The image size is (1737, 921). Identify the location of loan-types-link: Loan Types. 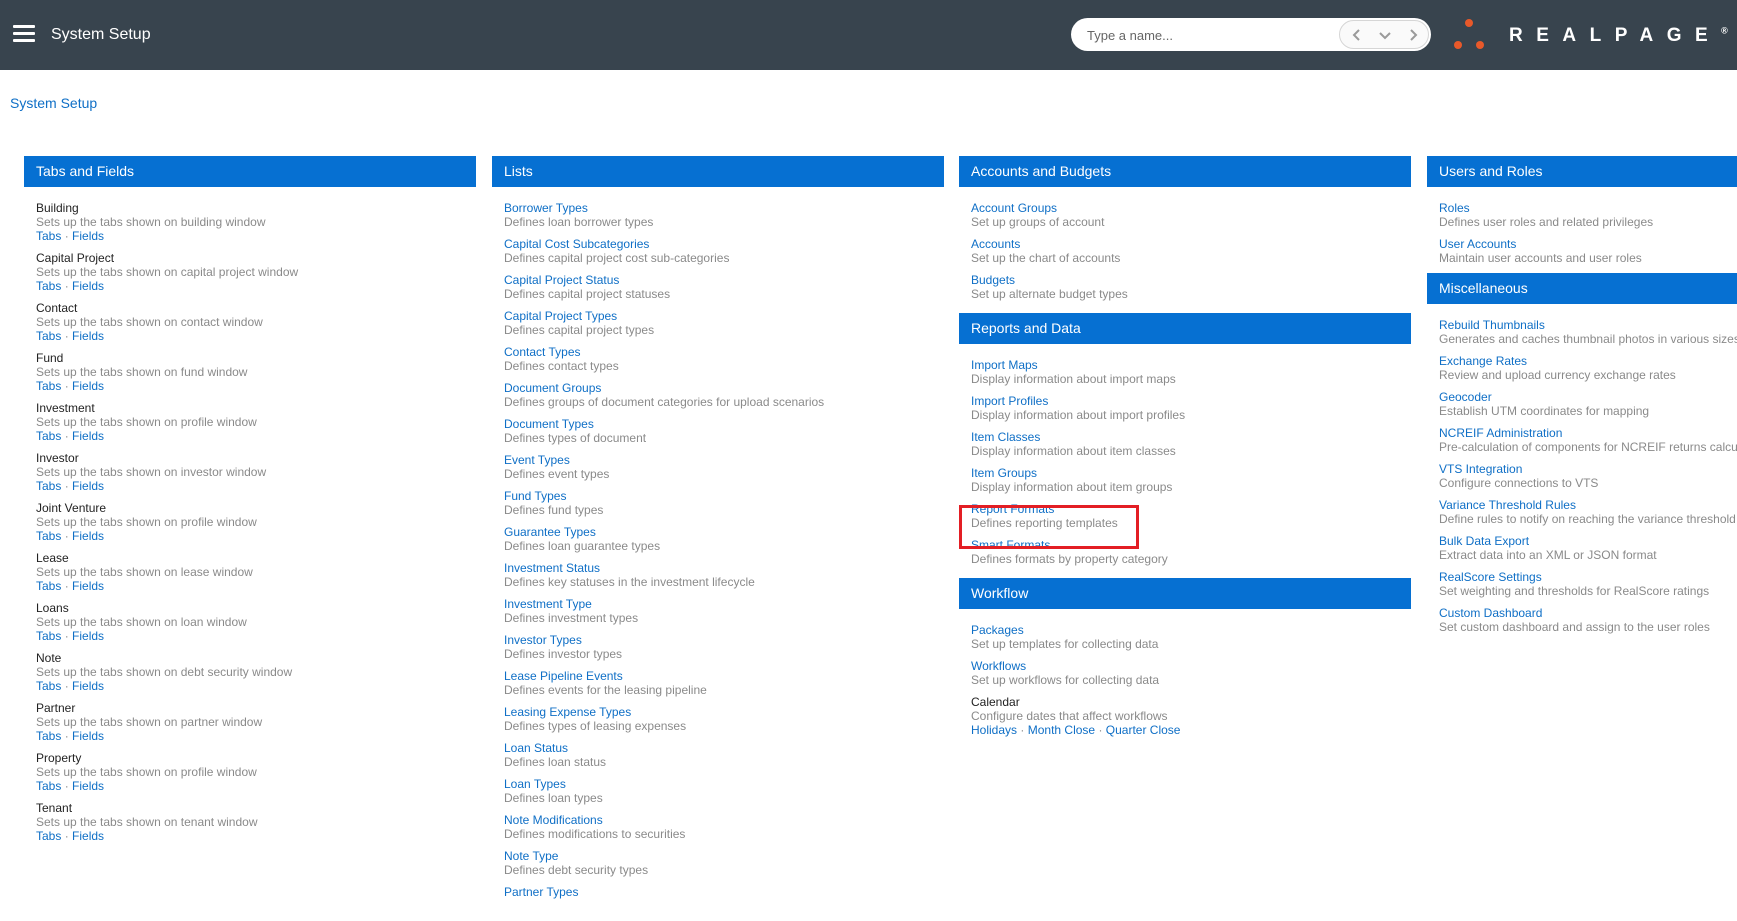
(724, 784).